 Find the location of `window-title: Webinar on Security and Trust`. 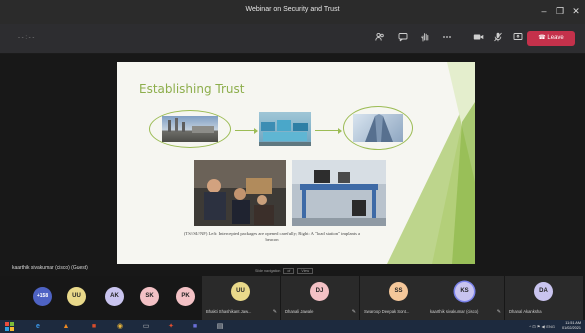

window-title: Webinar on Security and Trust is located at coordinates (292, 9).